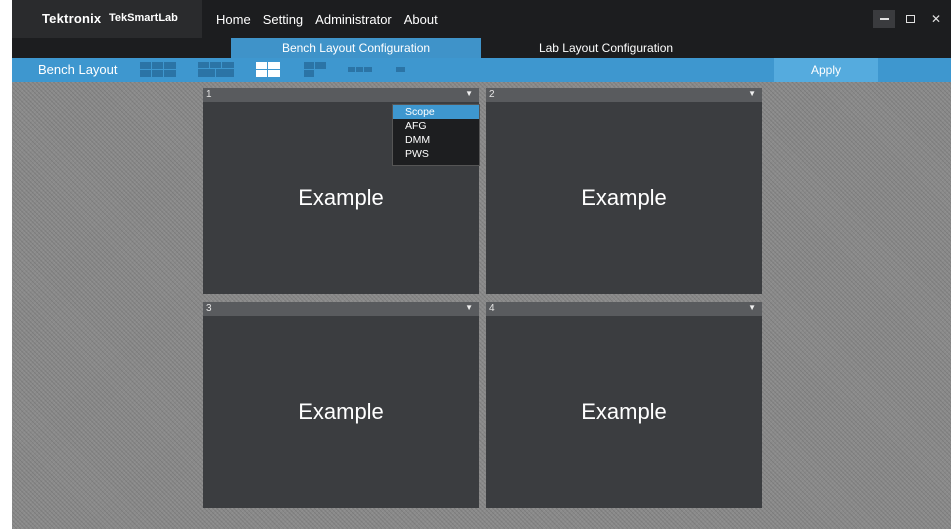  What do you see at coordinates (315, 70) in the screenshot?
I see `layout-3-split-icon` at bounding box center [315, 70].